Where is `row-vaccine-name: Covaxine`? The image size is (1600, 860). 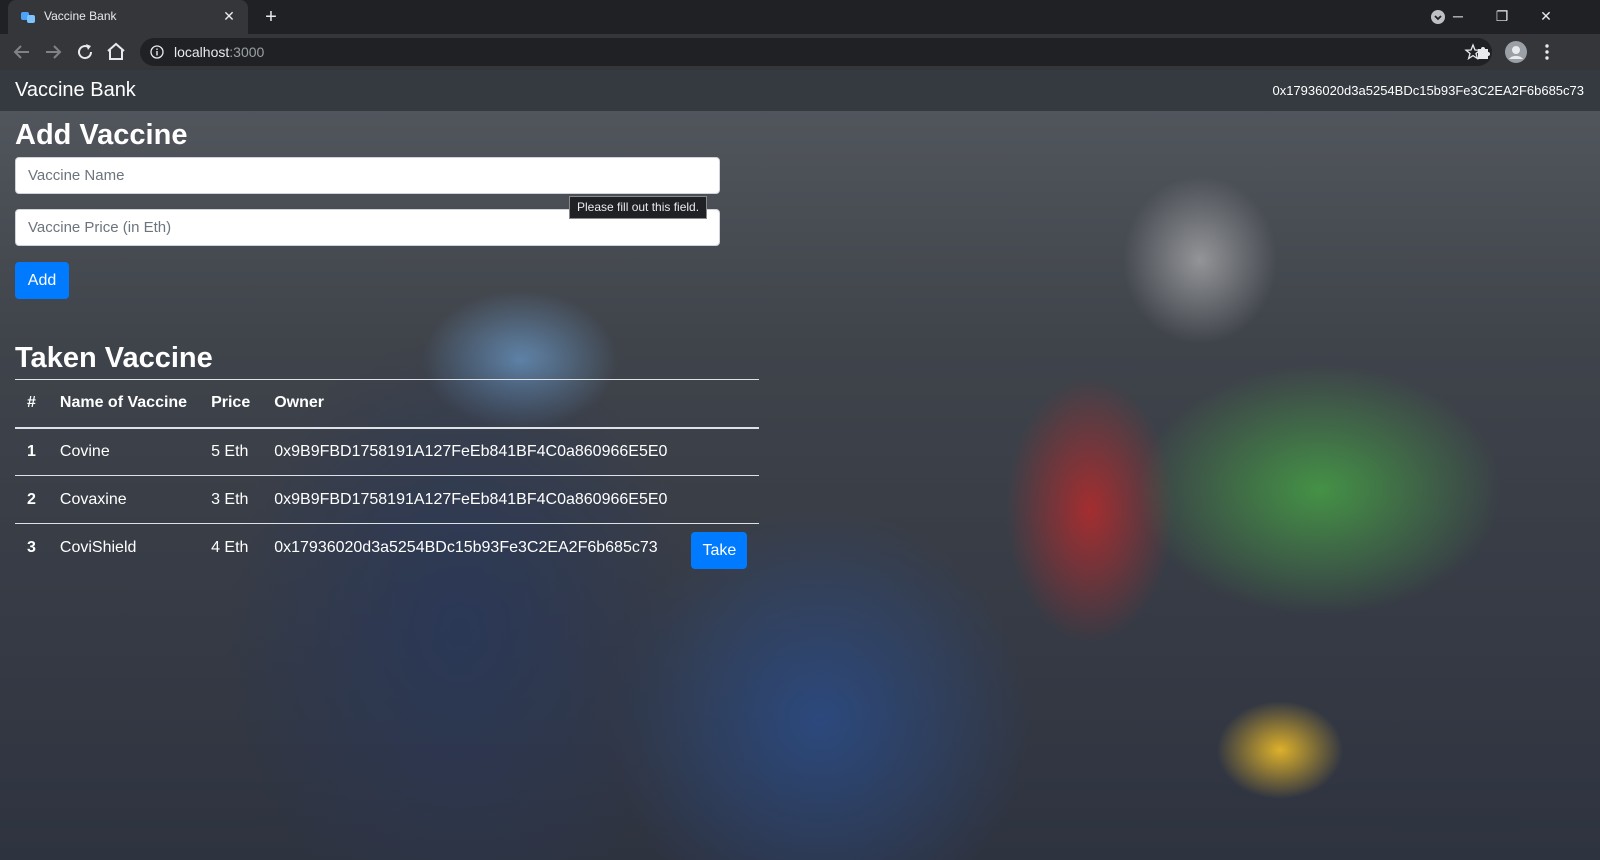 row-vaccine-name: Covaxine is located at coordinates (123, 499).